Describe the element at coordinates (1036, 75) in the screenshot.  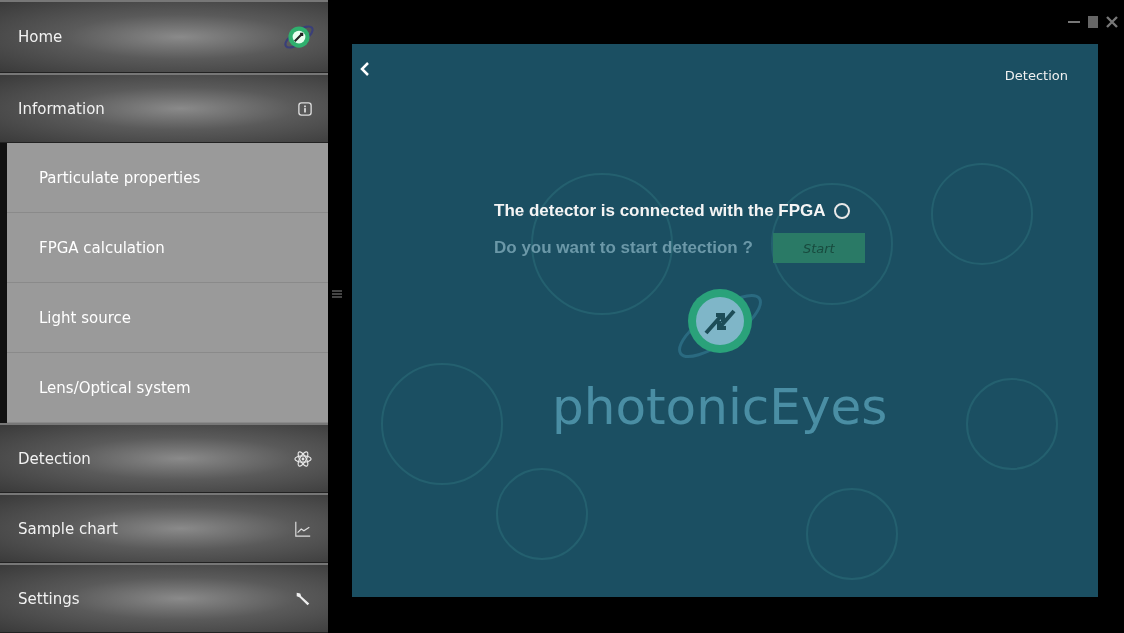
I see `panel-title: Detection` at that location.